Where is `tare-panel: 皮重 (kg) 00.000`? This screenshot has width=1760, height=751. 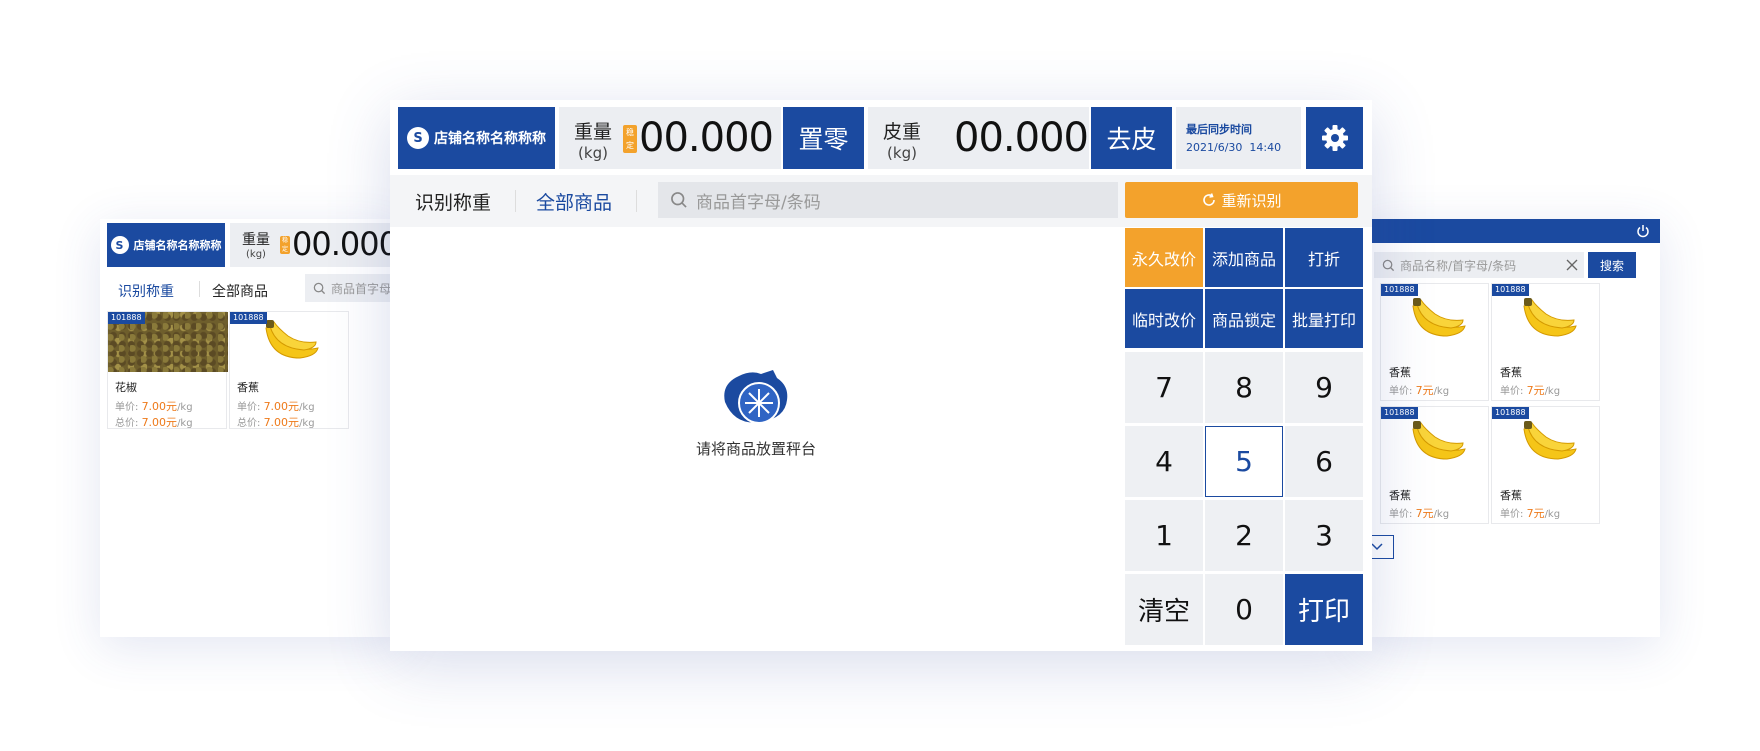 tare-panel: 皮重 (kg) 00.000 is located at coordinates (978, 138).